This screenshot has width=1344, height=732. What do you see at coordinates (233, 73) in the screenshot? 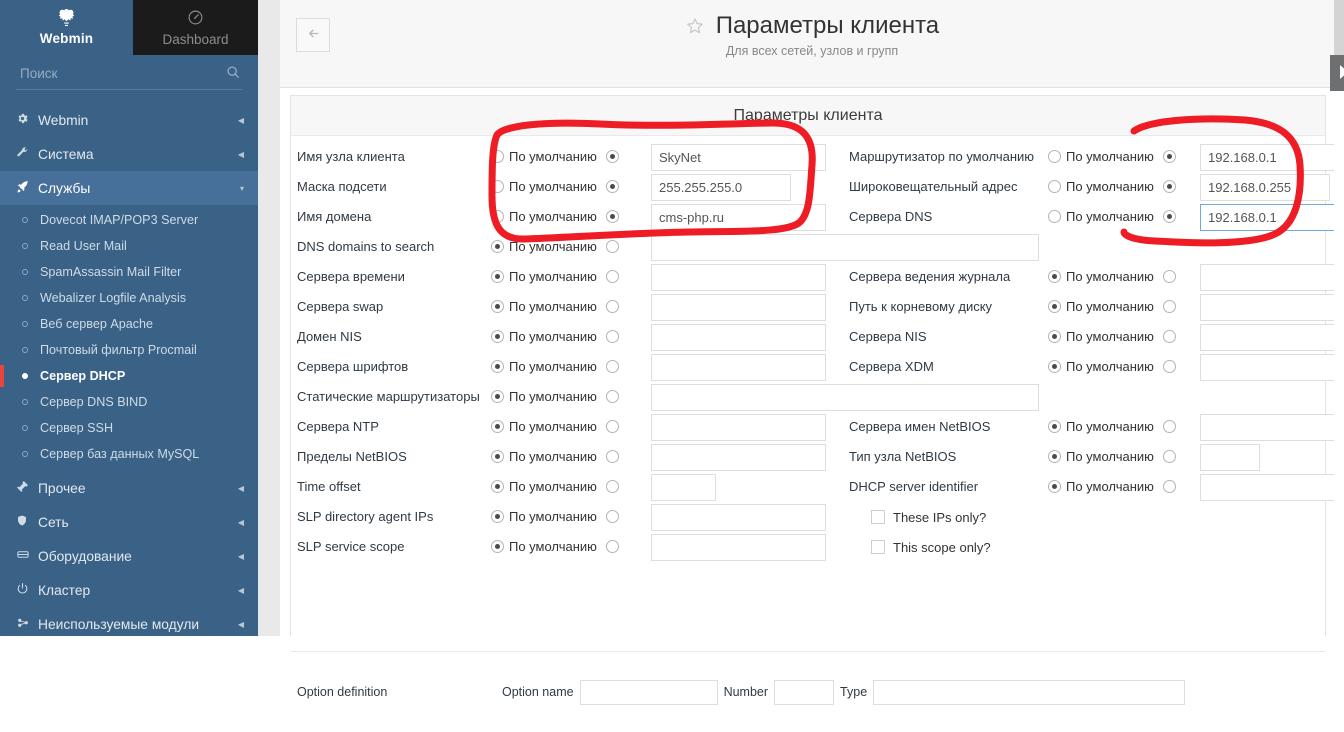
I see `search-icon` at bounding box center [233, 73].